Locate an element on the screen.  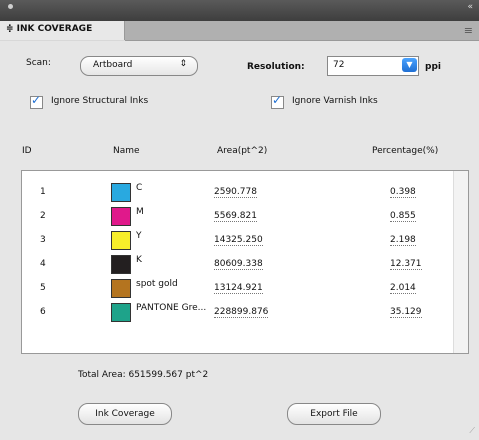
total-area: Total Area: 651599.567 pt^2 is located at coordinates (143, 375).